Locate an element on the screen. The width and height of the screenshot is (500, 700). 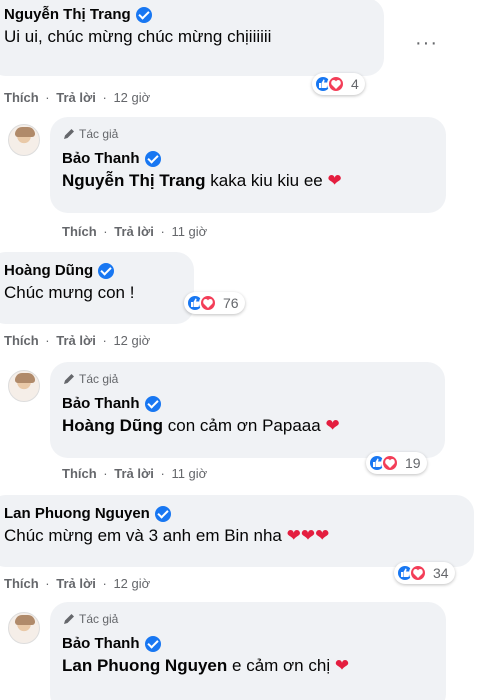
reaction-summary: 19 is located at coordinates (396, 463).